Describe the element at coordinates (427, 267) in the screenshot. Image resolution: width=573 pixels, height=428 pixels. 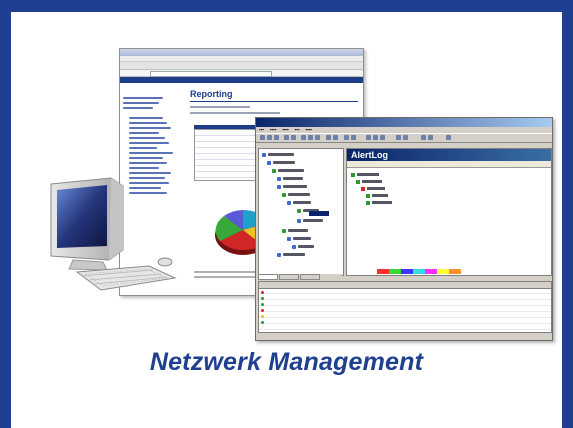
I see `alert-status-strip` at that location.